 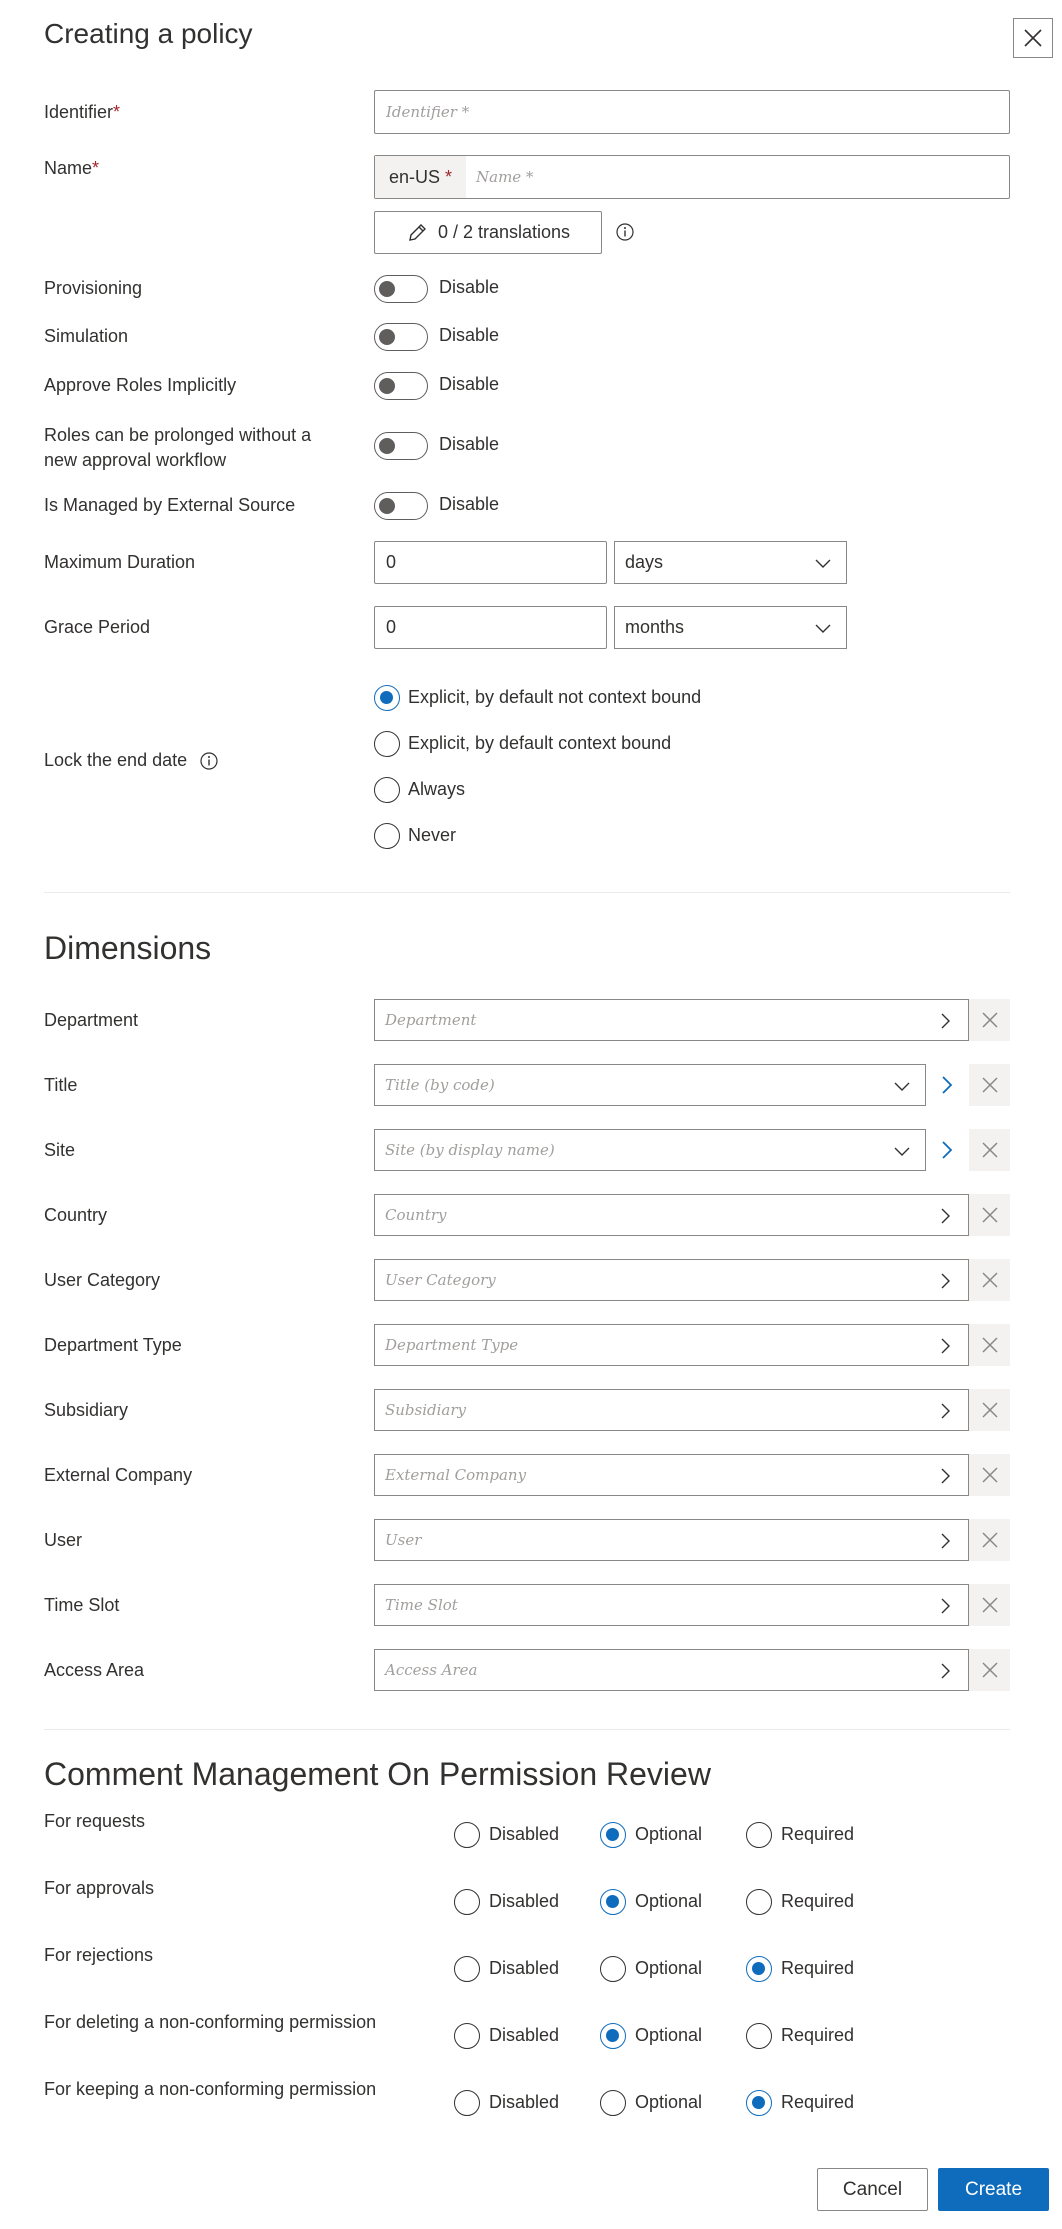 What do you see at coordinates (692, 177) in the screenshot?
I see `name-input: en-US * Name *` at bounding box center [692, 177].